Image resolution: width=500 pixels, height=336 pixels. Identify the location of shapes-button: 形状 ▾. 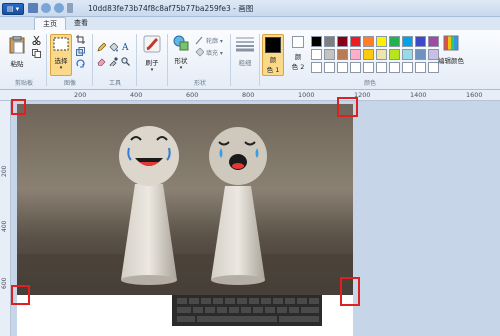
(181, 53).